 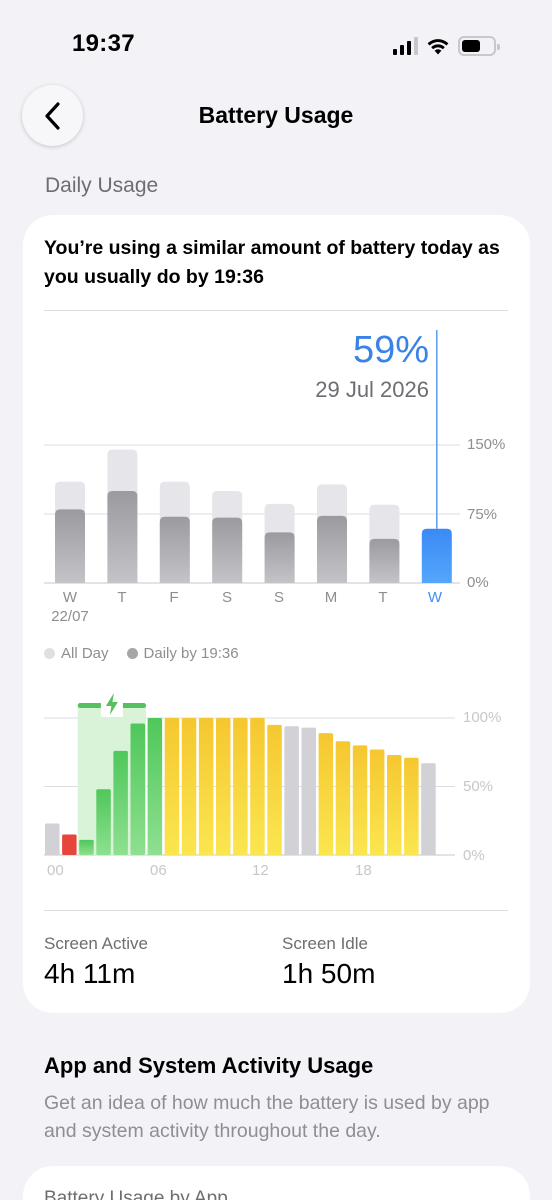 What do you see at coordinates (482, 514) in the screenshot?
I see `daily-y-tick-75: 75%` at bounding box center [482, 514].